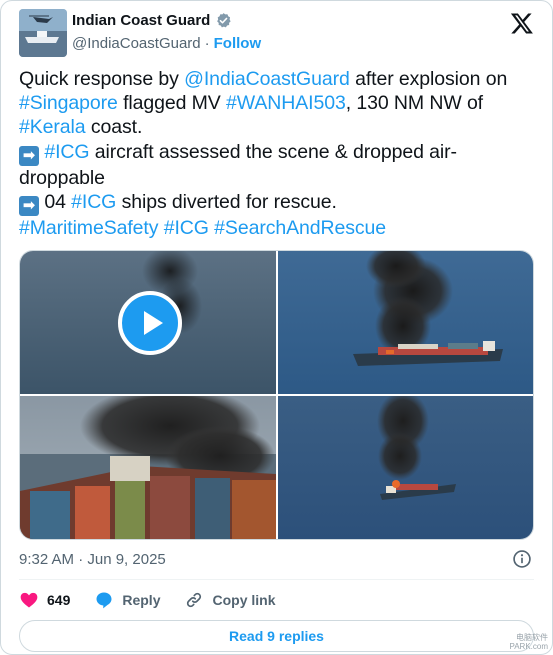 This screenshot has width=553, height=655. I want to click on avatar-image, so click(43, 33).